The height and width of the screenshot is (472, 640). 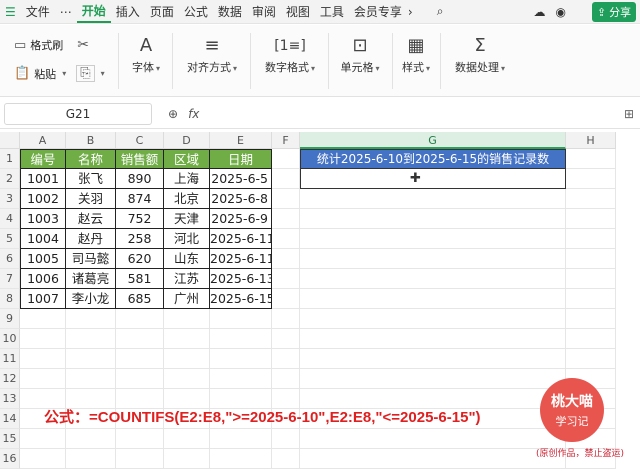 What do you see at coordinates (140, 219) in the screenshot?
I see `table-cell: 752` at bounding box center [140, 219].